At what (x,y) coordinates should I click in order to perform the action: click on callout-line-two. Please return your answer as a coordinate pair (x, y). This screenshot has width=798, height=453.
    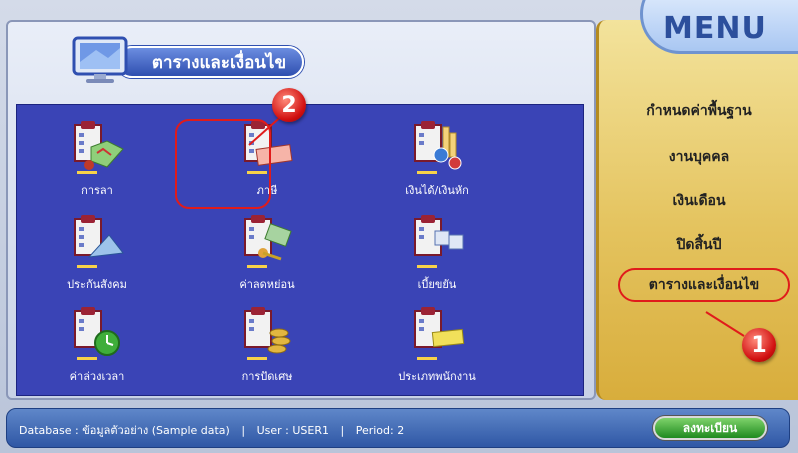
    Looking at the image, I should click on (267, 129).